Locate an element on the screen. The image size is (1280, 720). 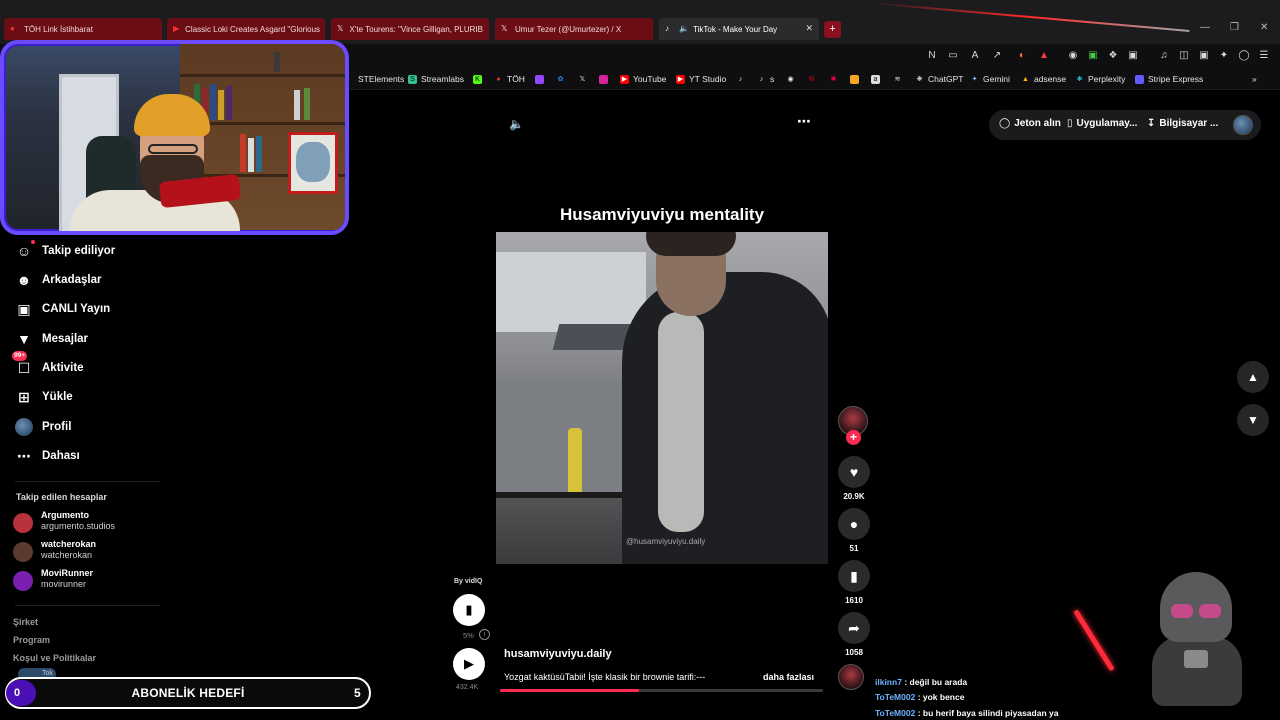
bookmark-label: TÖH is located at coordinates (516, 79).